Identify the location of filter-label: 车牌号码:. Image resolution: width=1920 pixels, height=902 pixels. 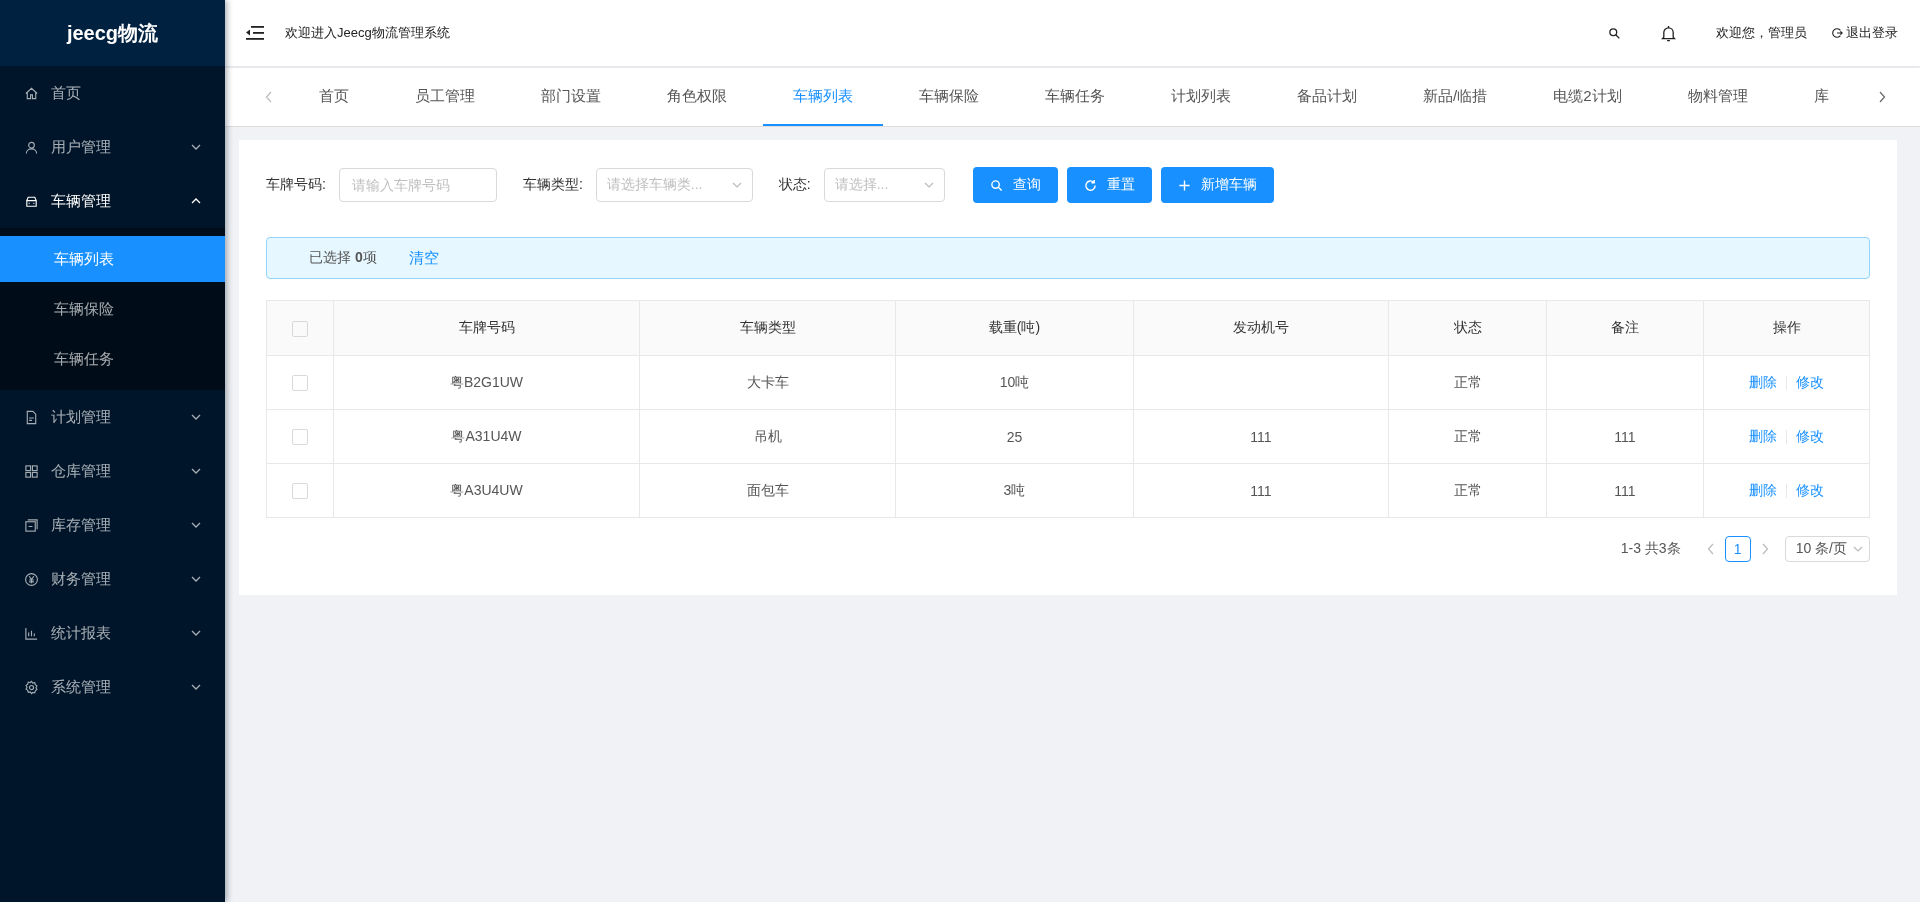
(296, 185).